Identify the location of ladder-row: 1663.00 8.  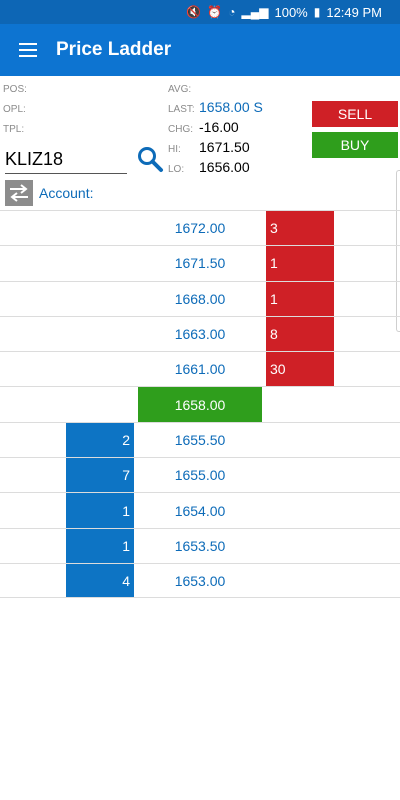
(200, 333).